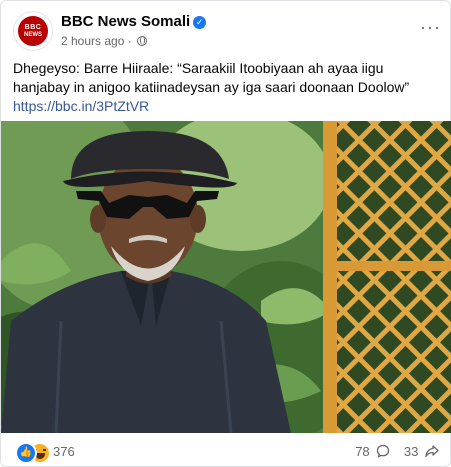 The image size is (451, 467). Describe the element at coordinates (432, 451) in the screenshot. I see `share-icon` at that location.